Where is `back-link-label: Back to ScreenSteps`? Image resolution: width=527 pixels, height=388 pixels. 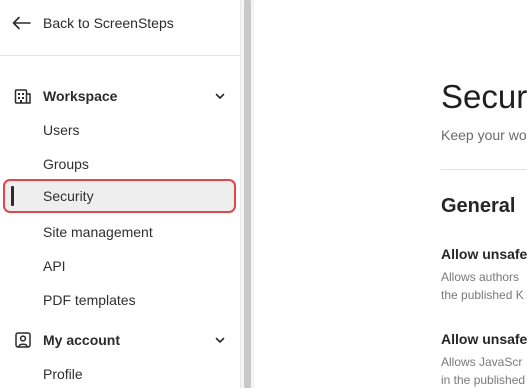
back-link-label: Back to ScreenSteps is located at coordinates (108, 23).